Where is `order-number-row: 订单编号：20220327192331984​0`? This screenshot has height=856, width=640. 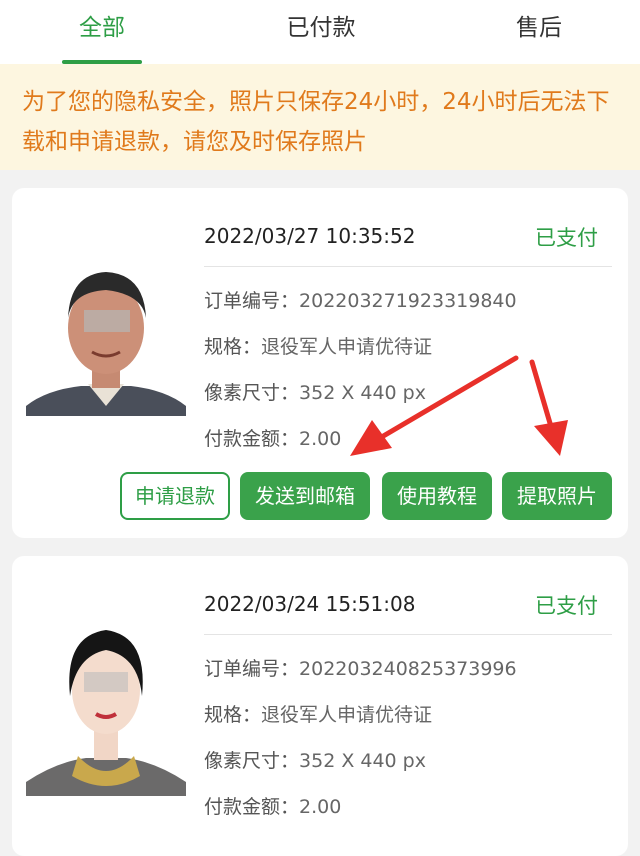 order-number-row: 订单编号：20220327192331984​0 is located at coordinates (360, 299).